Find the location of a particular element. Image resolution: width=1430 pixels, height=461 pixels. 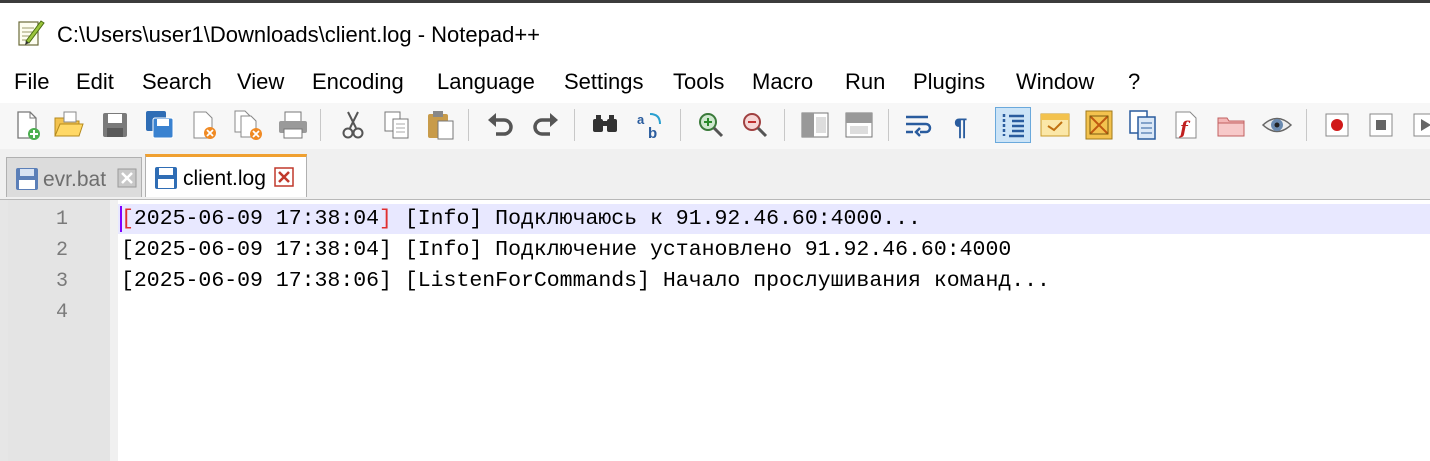

play-macro-icon is located at coordinates (1419, 125).